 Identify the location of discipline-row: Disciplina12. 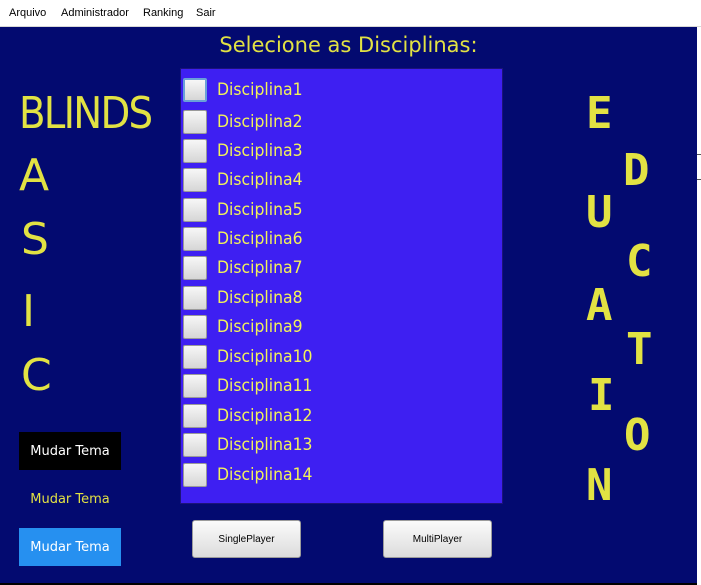
(252, 416).